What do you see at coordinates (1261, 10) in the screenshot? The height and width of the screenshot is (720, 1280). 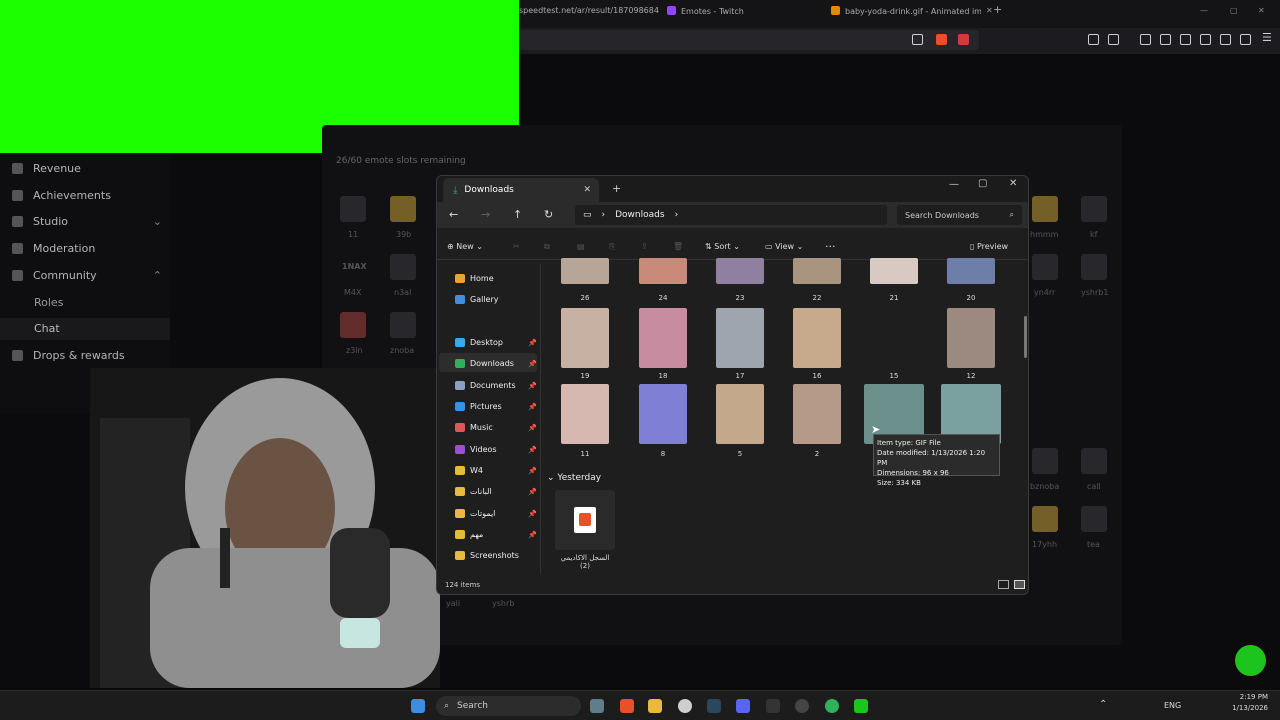 I see `close-window-icon: ✕` at bounding box center [1261, 10].